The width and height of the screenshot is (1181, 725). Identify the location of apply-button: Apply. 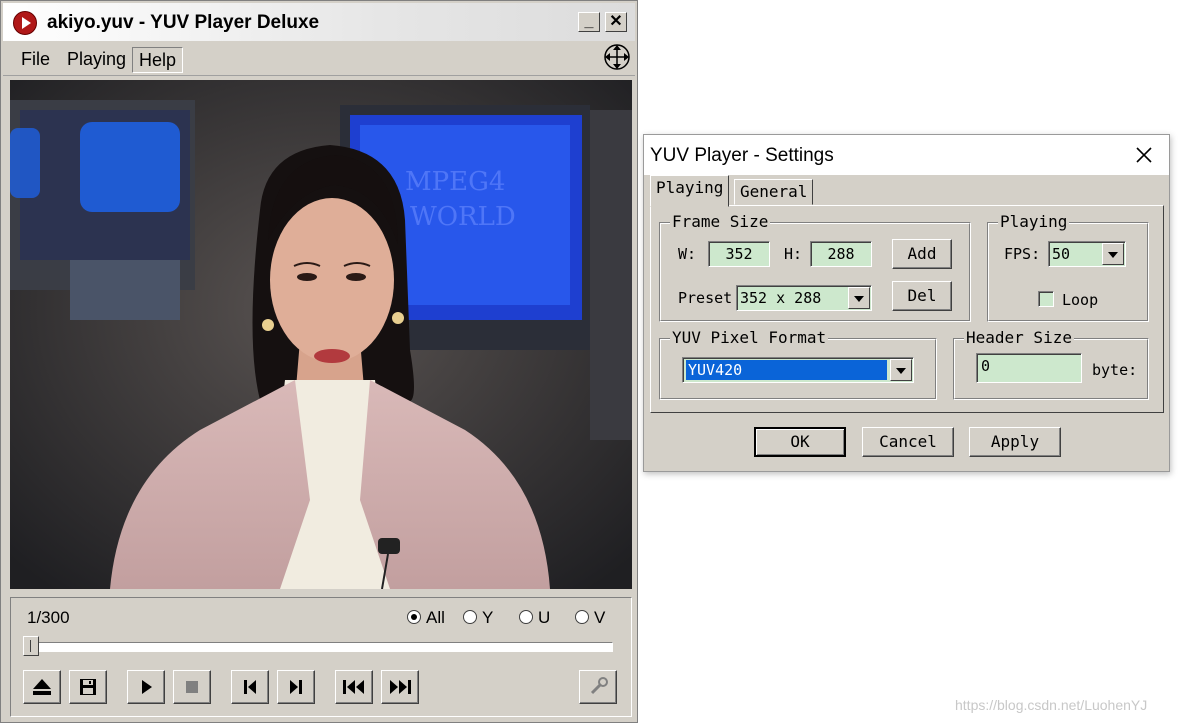
(1015, 442).